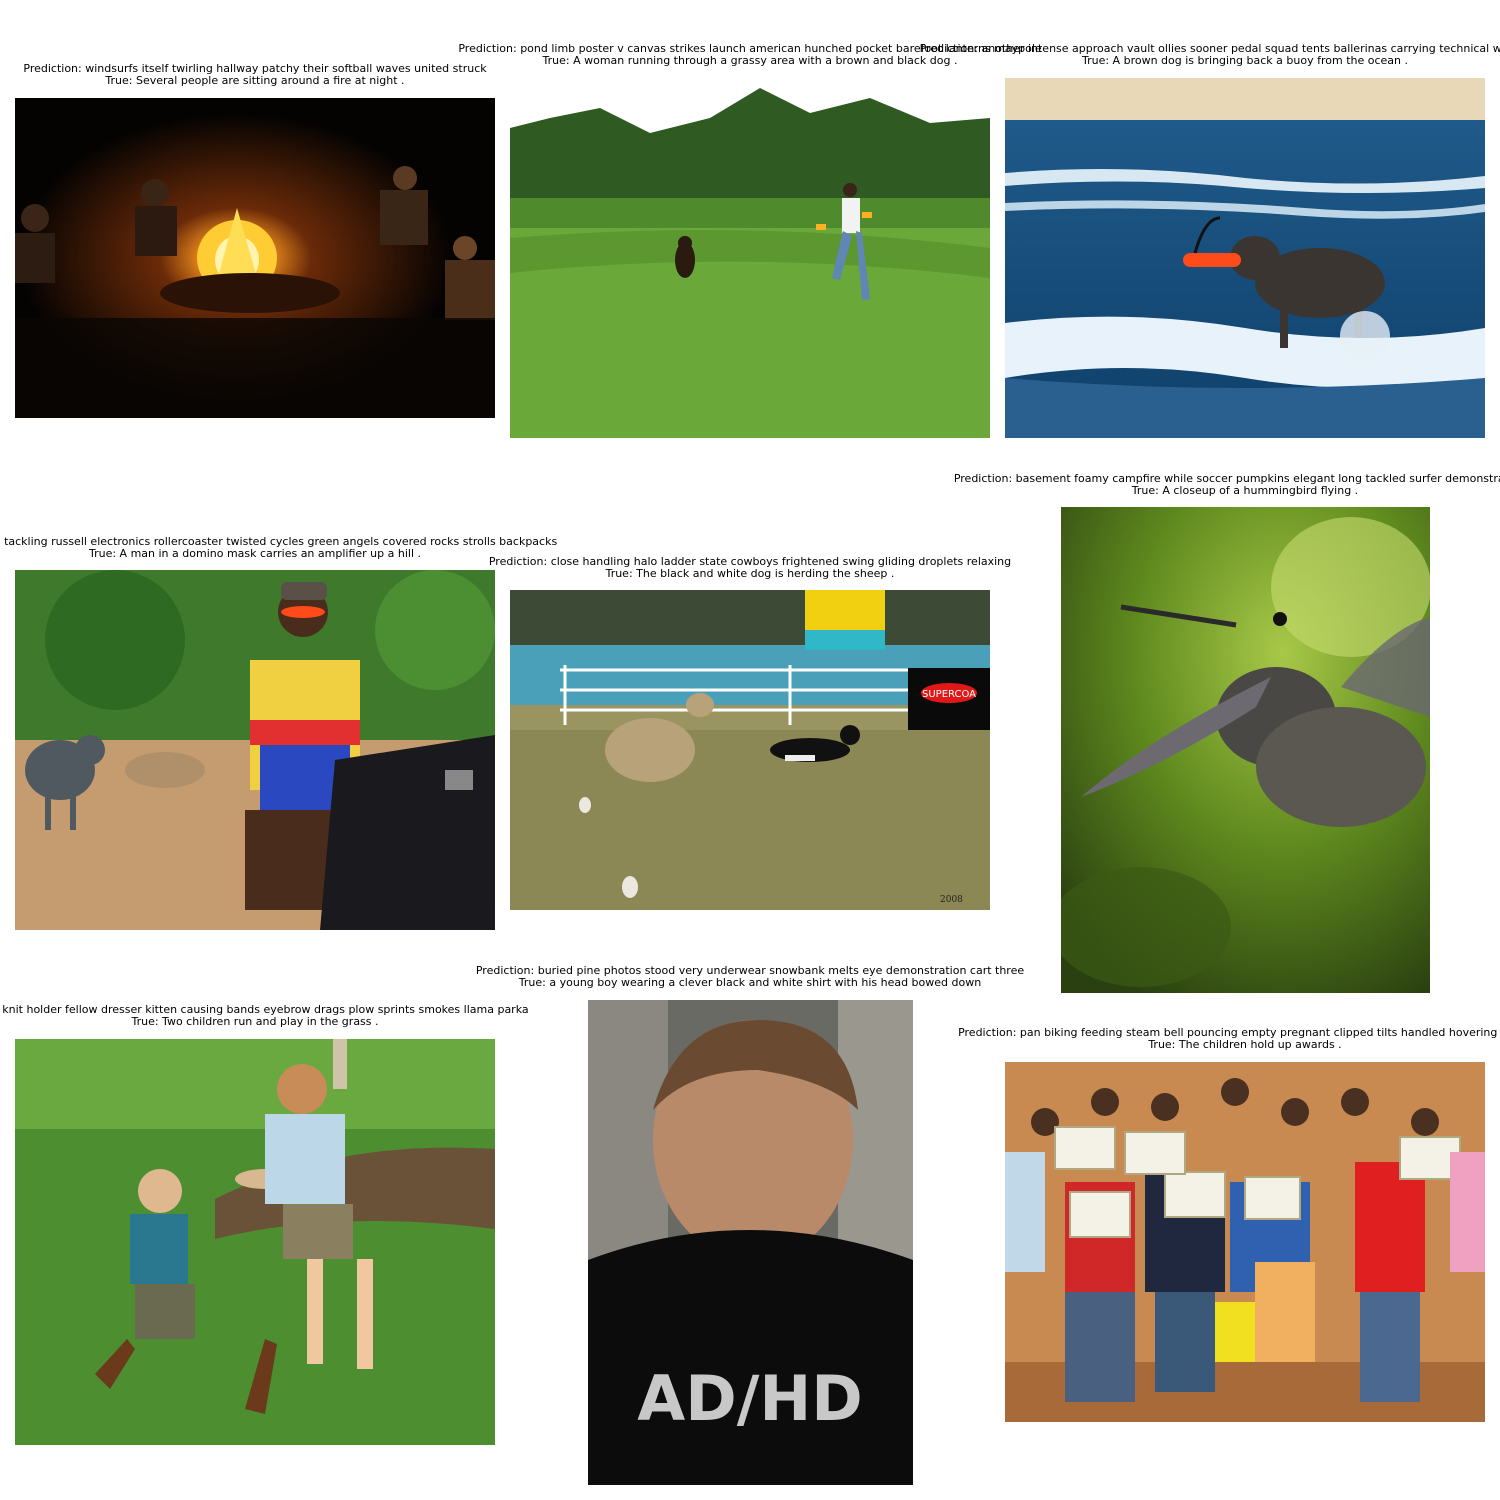 This screenshot has height=1500, width=1500. I want to click on true-text: True: The children hold up awards ., so click(1245, 1044).